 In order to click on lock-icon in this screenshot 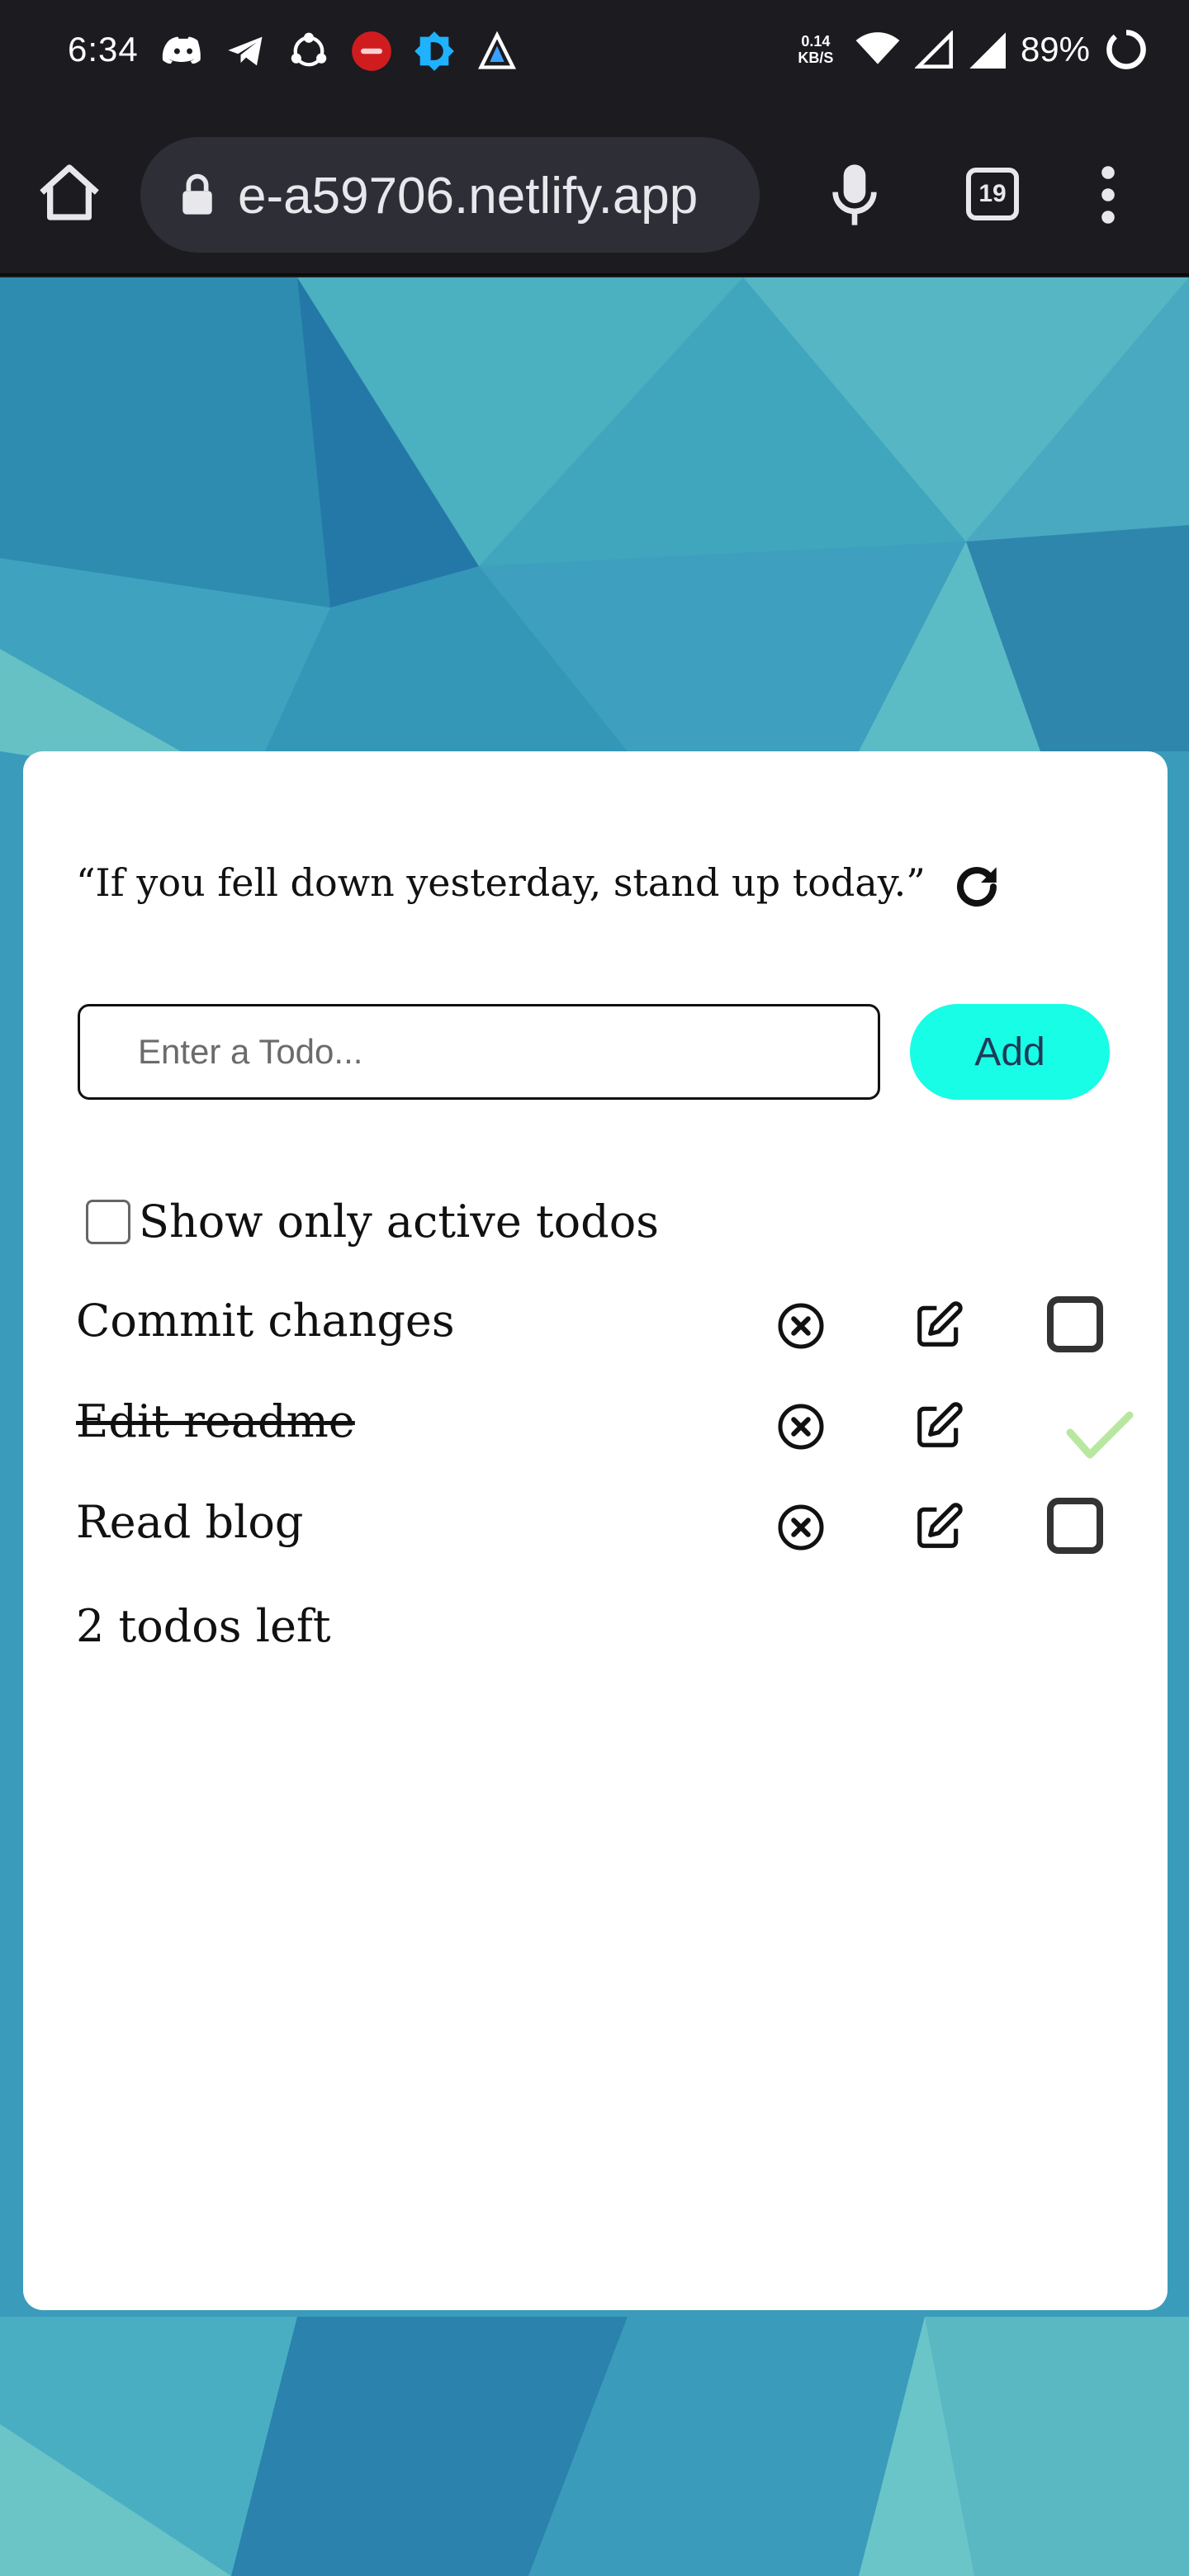, I will do `click(197, 194)`.